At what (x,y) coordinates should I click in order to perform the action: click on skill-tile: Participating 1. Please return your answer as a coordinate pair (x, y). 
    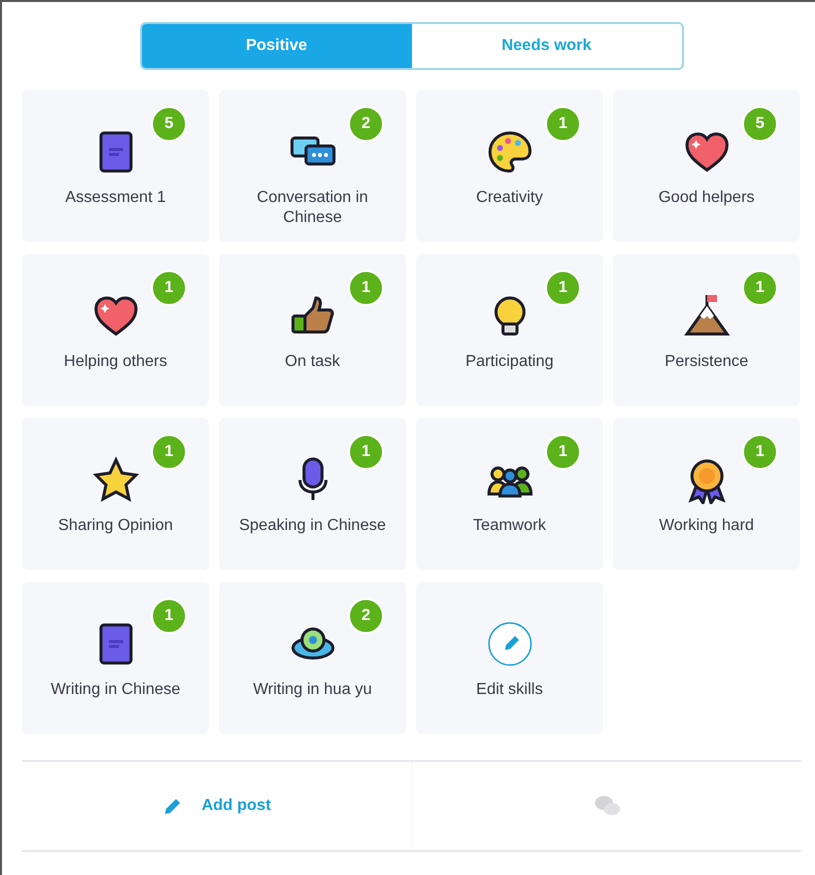
    Looking at the image, I should click on (509, 330).